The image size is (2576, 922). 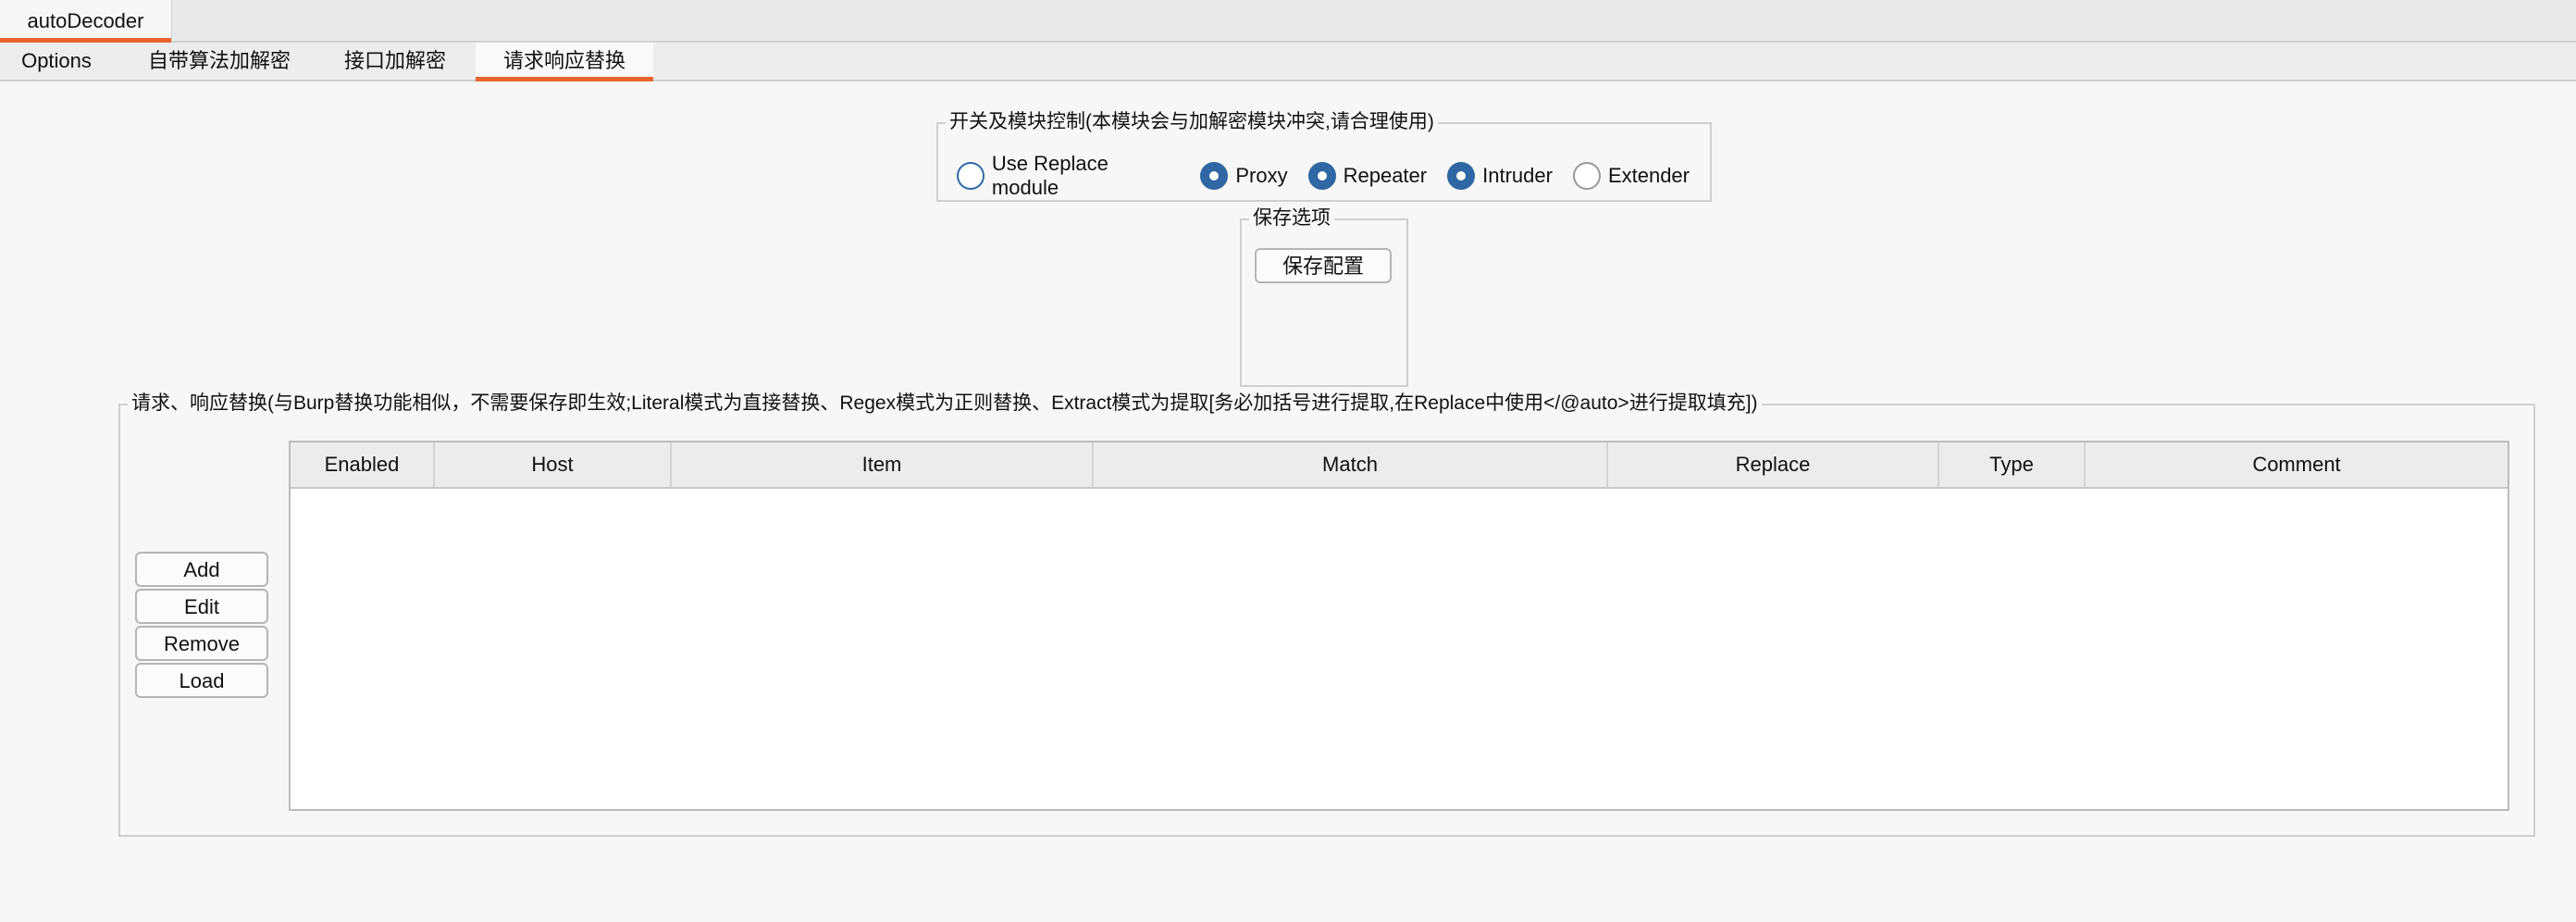 What do you see at coordinates (1288, 21) in the screenshot?
I see `top-tab-bar: autoDecoder` at bounding box center [1288, 21].